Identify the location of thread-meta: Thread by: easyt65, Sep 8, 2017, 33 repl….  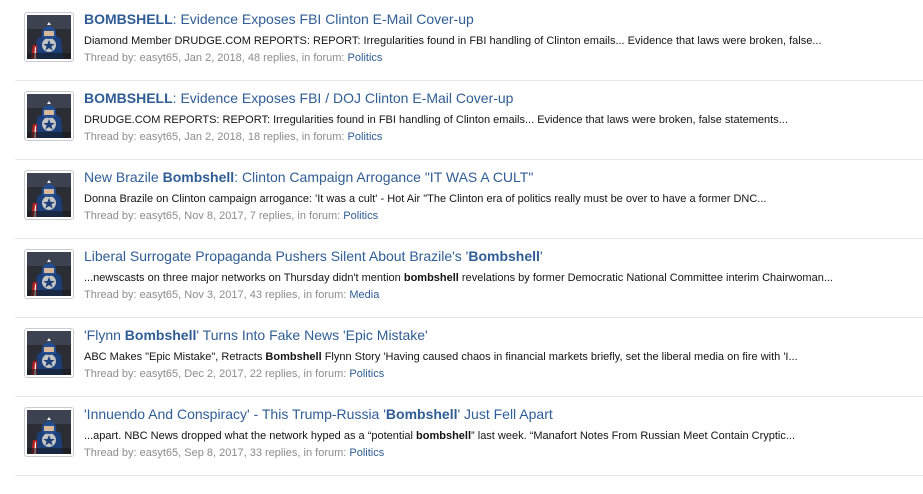
(234, 453).